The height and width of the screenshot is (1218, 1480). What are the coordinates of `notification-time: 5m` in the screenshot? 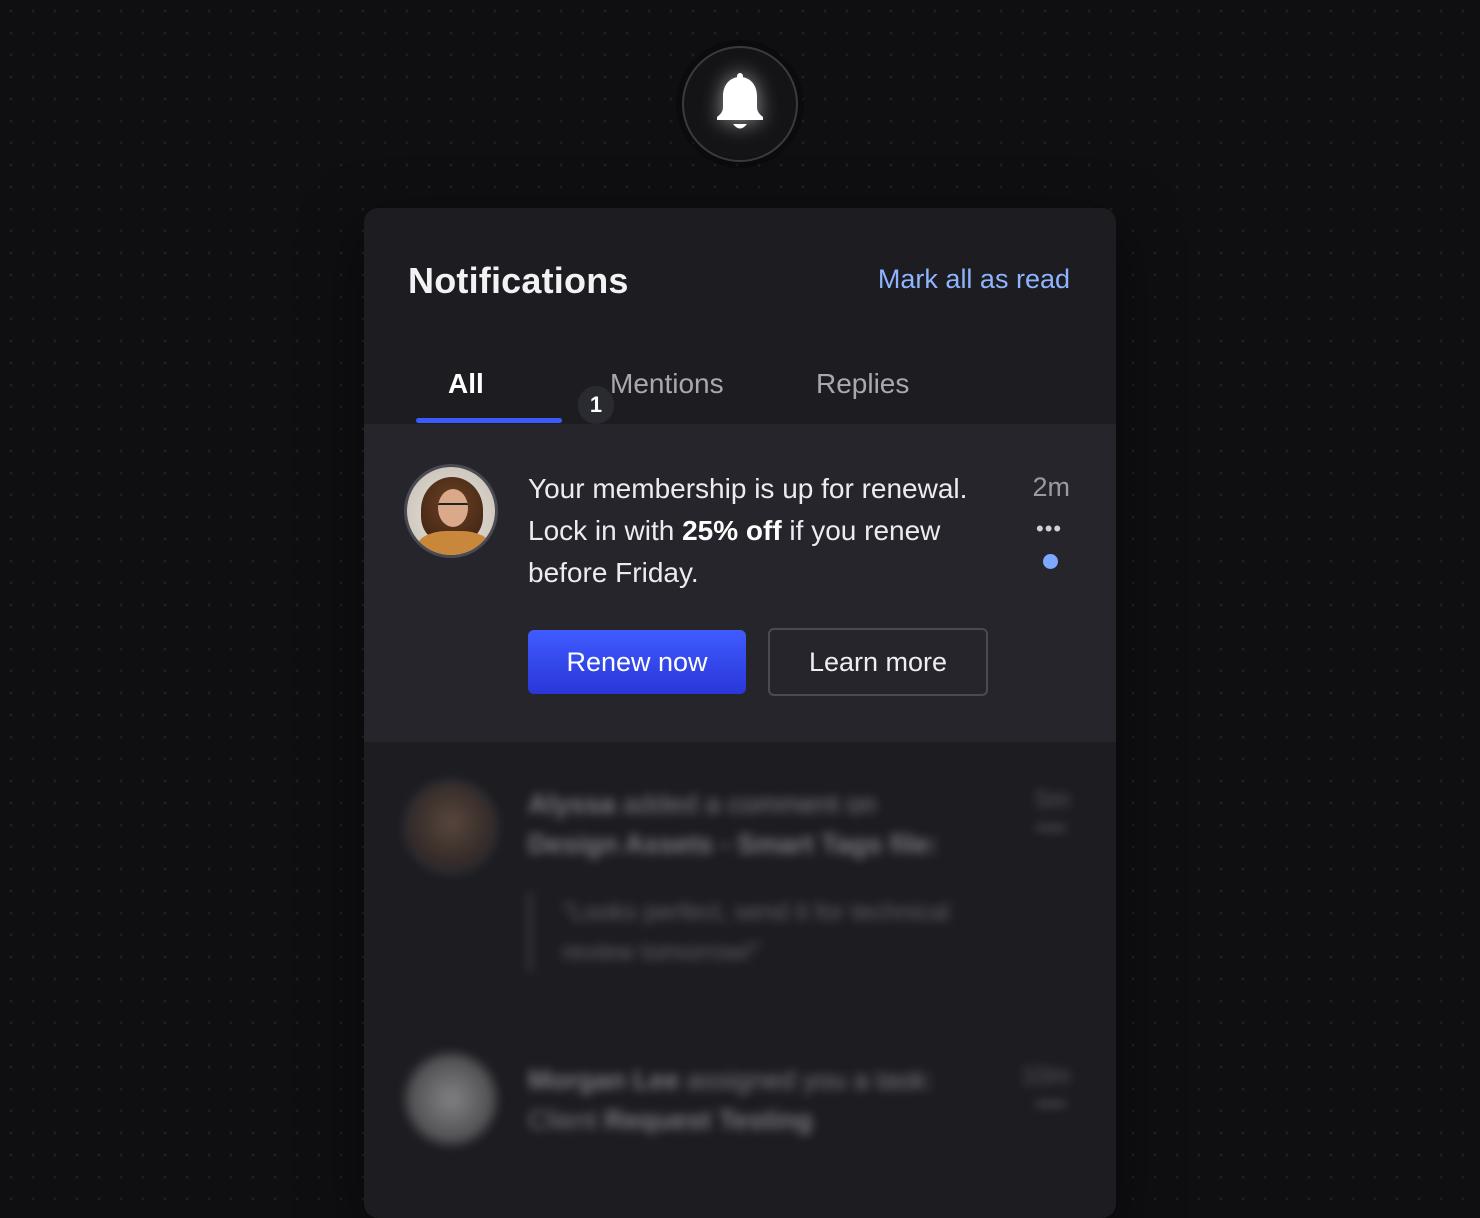 It's located at (1052, 800).